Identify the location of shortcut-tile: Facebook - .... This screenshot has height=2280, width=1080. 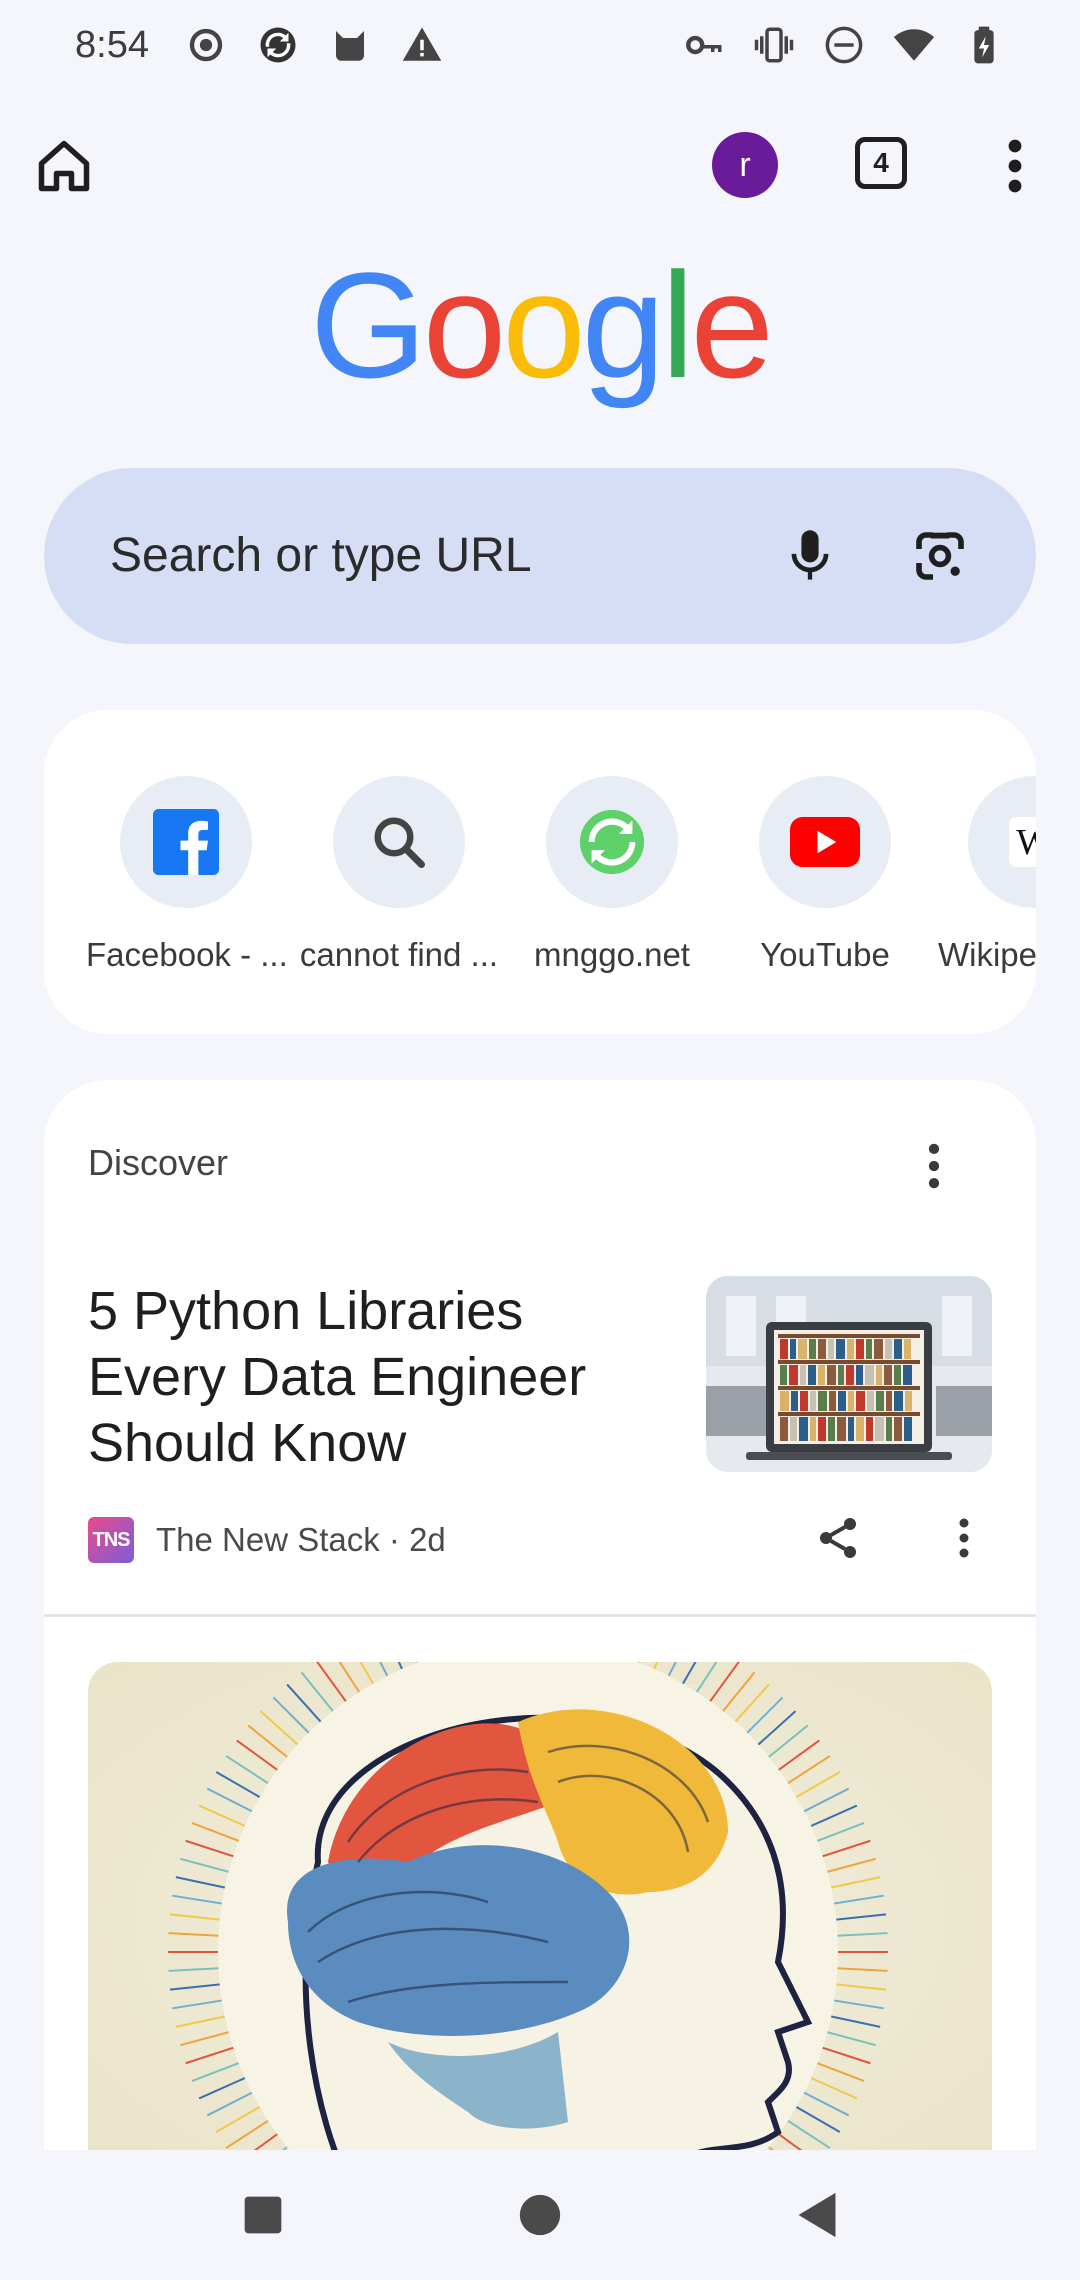
(186, 875).